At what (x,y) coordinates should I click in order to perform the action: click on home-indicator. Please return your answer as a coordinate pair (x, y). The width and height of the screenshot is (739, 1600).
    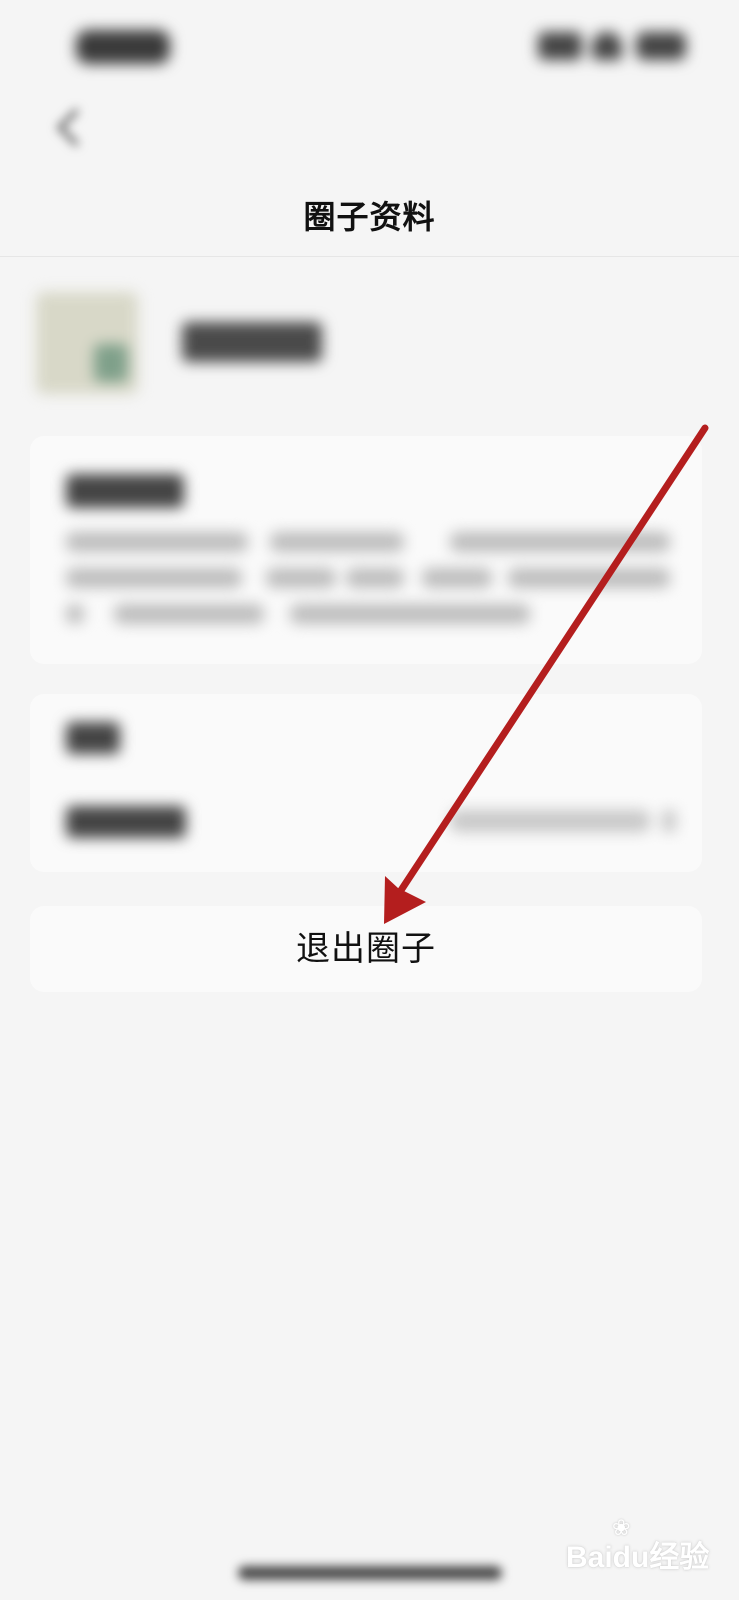
    Looking at the image, I should click on (370, 1573).